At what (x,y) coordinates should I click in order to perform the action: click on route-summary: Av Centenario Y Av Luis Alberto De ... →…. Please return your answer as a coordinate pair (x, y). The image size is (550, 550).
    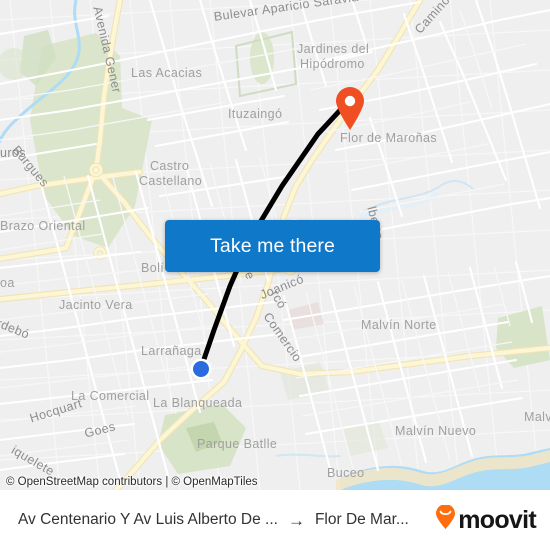
    Looking at the image, I should click on (217, 520).